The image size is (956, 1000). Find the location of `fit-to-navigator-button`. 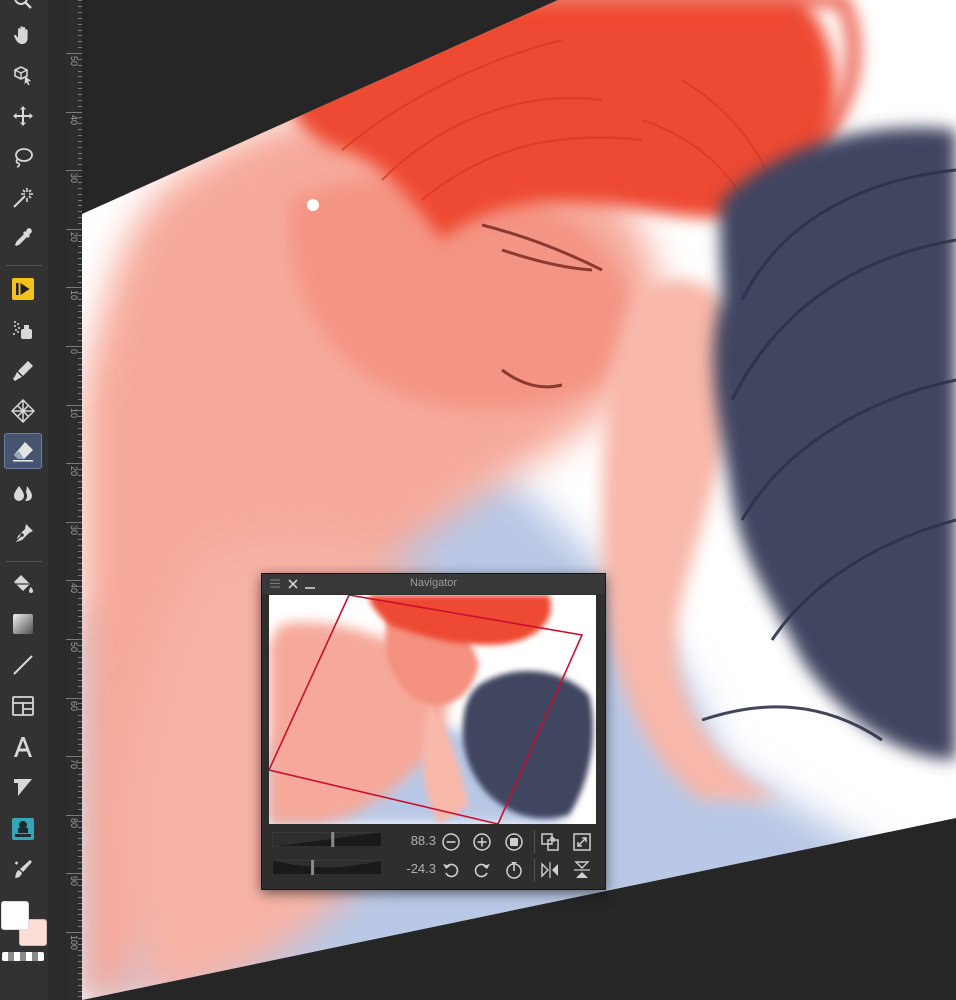

fit-to-navigator-button is located at coordinates (550, 842).